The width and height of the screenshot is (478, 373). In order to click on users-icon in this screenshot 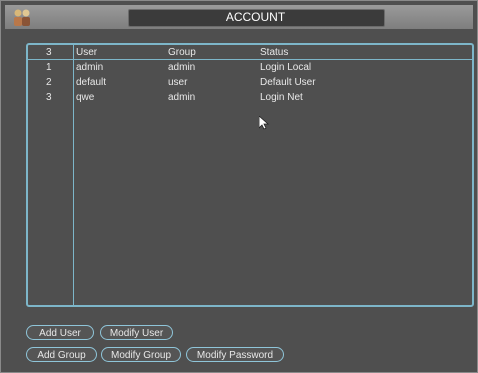, I will do `click(22, 17)`.